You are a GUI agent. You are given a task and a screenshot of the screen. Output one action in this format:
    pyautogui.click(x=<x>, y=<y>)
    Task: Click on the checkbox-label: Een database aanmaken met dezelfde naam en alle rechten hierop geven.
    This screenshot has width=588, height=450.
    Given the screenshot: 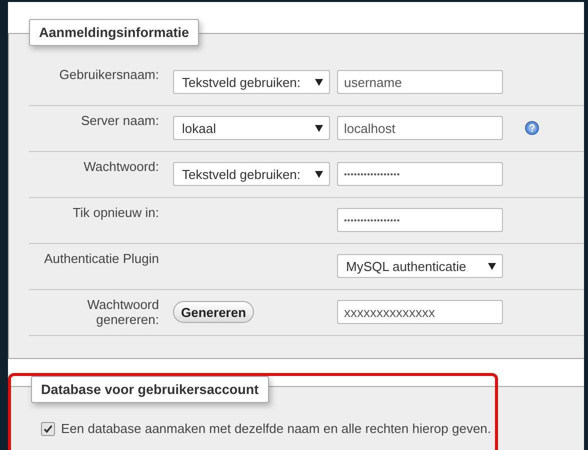 What is the action you would take?
    pyautogui.click(x=276, y=428)
    